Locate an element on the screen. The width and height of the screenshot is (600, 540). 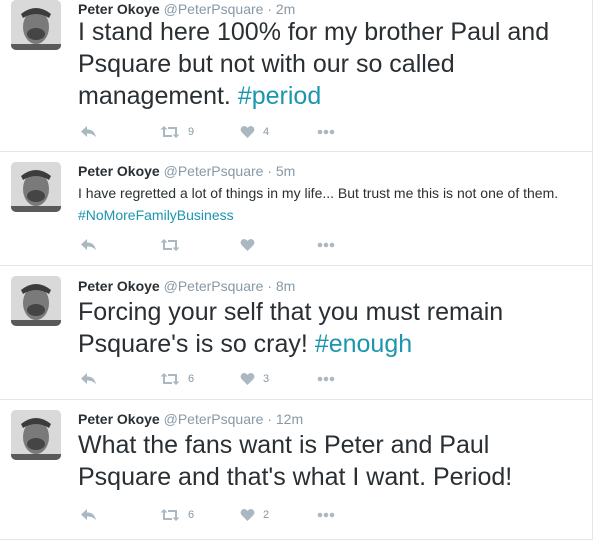
timestamp: 2m is located at coordinates (285, 9).